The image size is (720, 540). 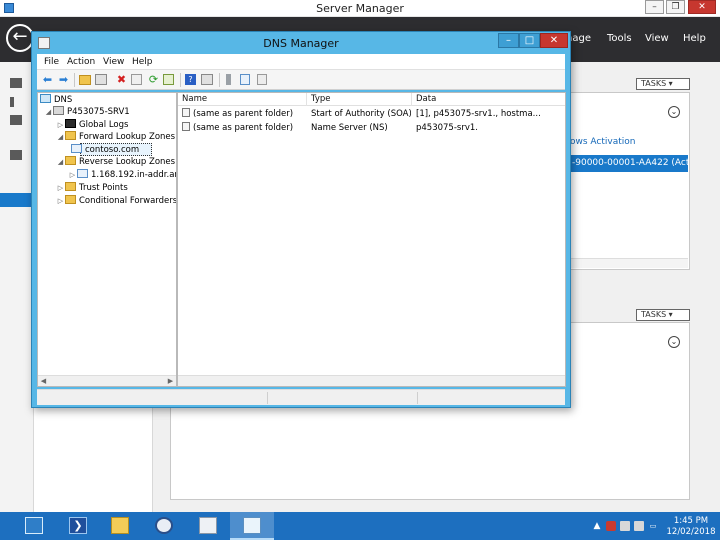 What do you see at coordinates (639, 526) in the screenshot?
I see `volume-icon` at bounding box center [639, 526].